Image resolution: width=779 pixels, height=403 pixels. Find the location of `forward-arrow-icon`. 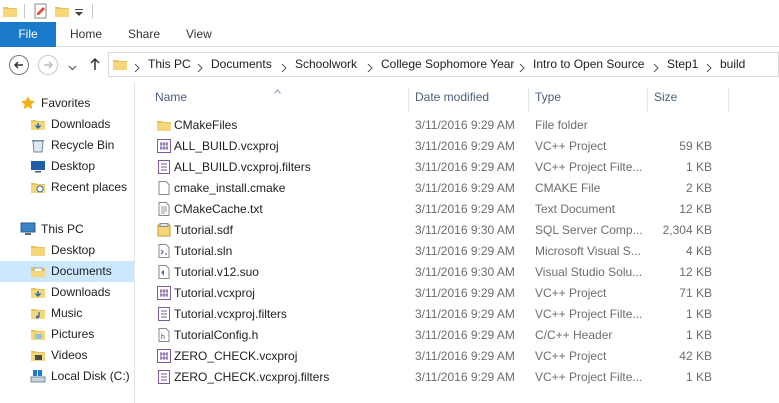

forward-arrow-icon is located at coordinates (49, 65).